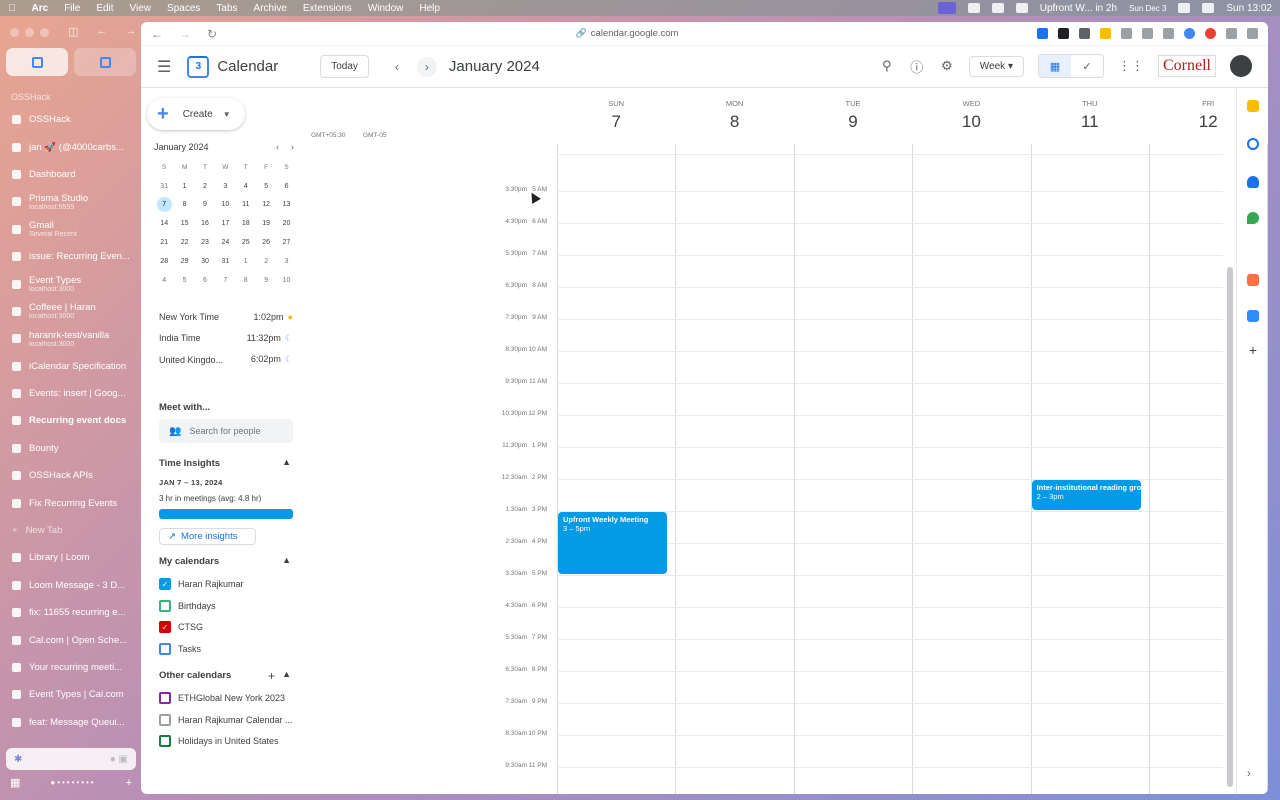  Describe the element at coordinates (196, 114) in the screenshot. I see `create-button: + Create ▼` at that location.